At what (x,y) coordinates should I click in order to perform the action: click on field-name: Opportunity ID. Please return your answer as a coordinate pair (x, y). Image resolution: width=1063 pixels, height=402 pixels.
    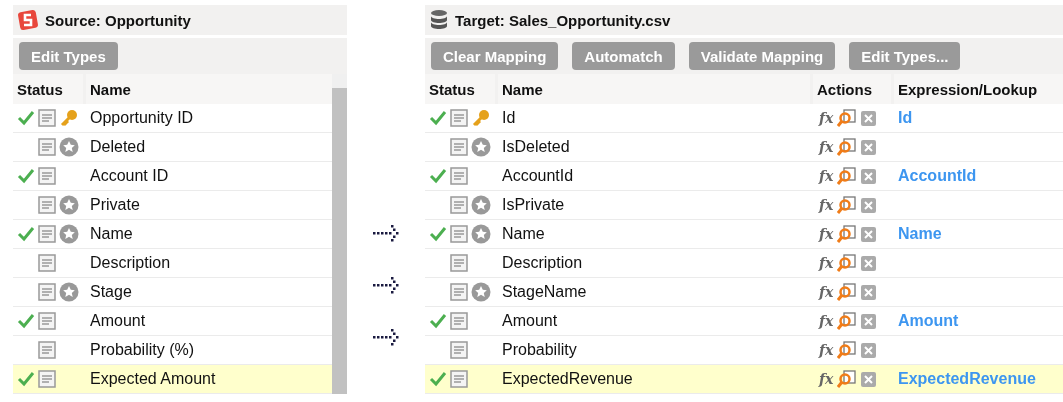
    Looking at the image, I should click on (142, 118).